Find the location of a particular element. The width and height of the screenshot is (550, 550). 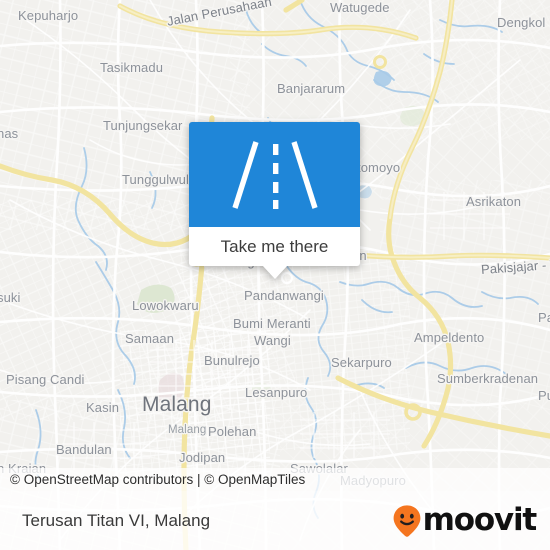

bottom-bar: Terusan Titan VI, Malang moovit is located at coordinates (275, 520).